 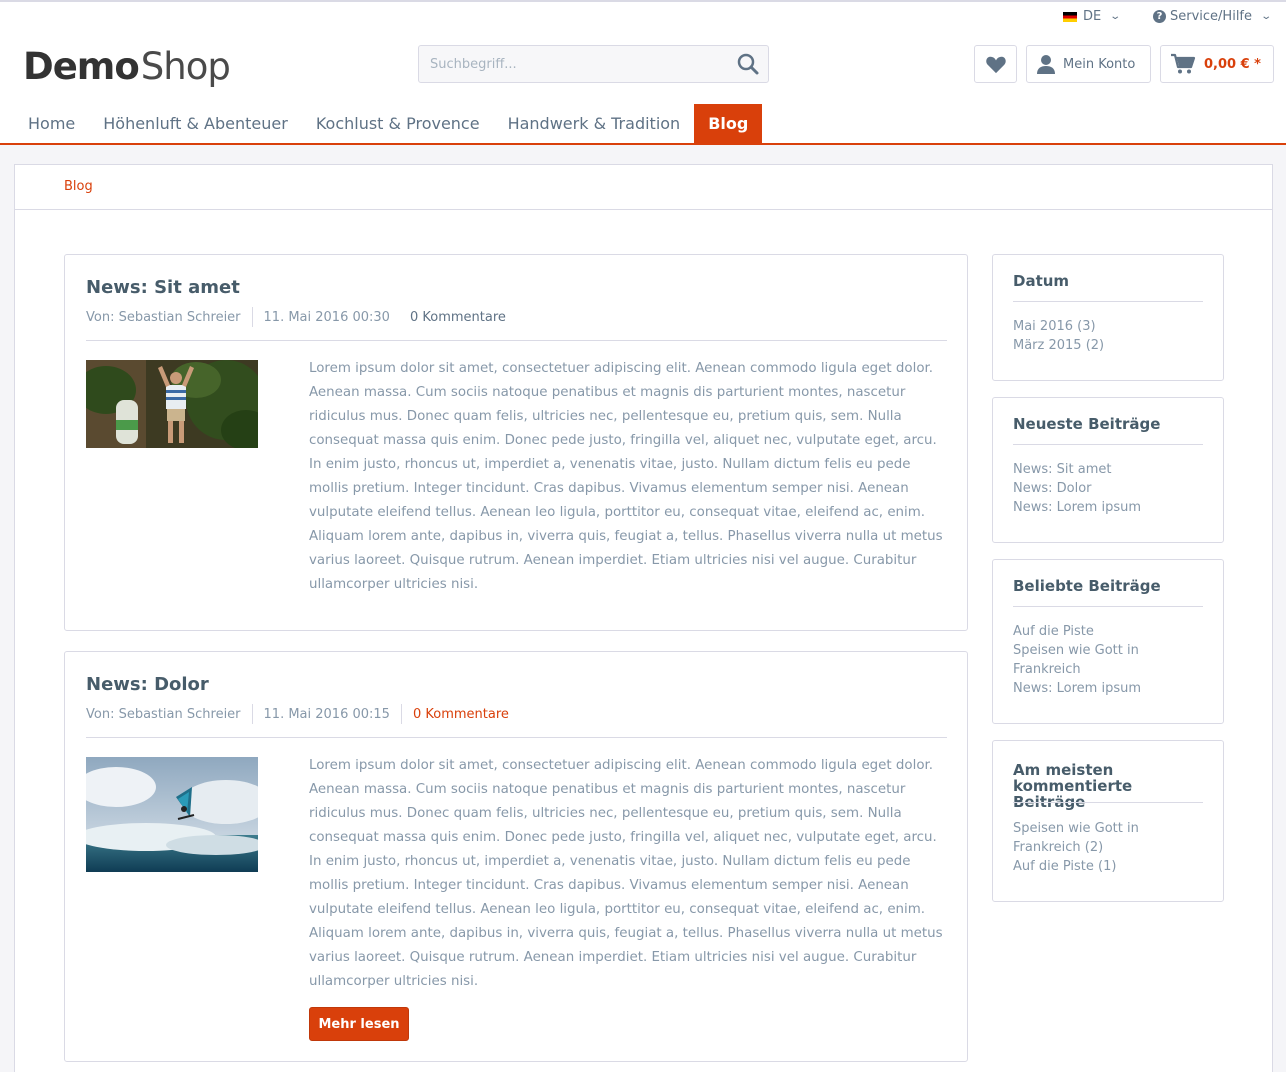 I want to click on widget-link: Speisen wie Gott in Frankreich (2), so click(x=1088, y=838).